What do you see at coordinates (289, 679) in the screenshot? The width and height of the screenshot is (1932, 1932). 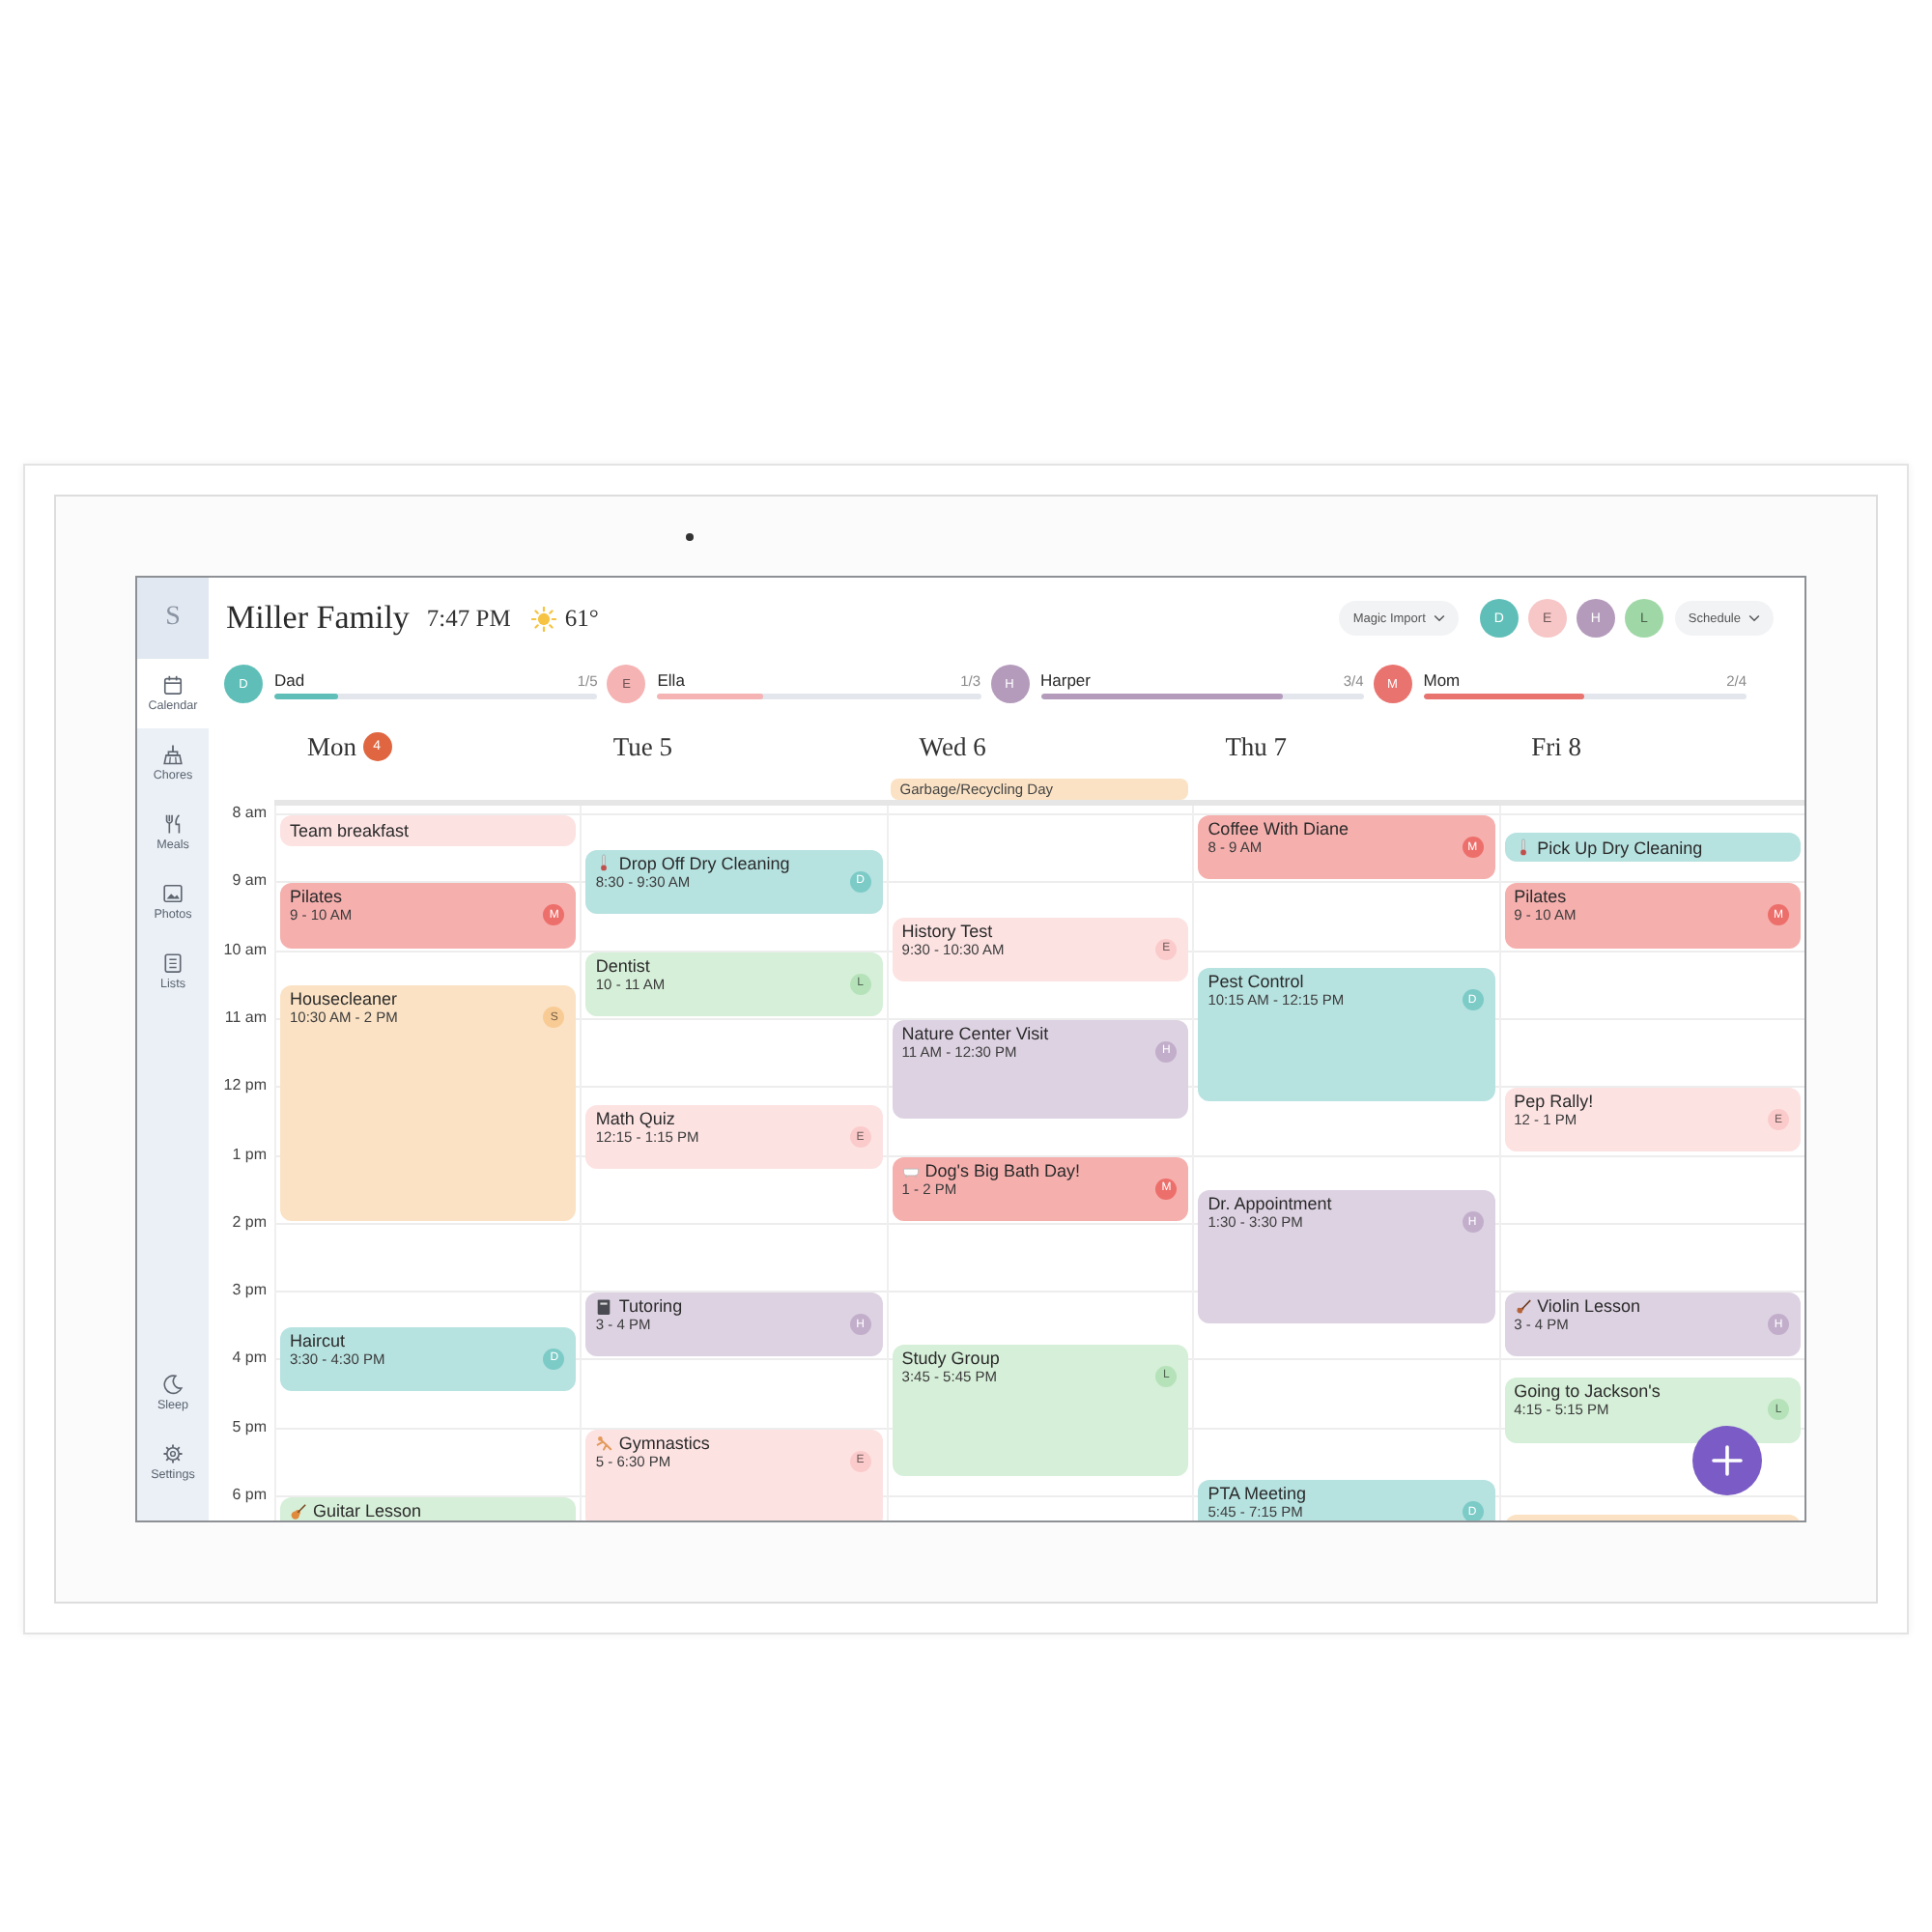 I see `member-name: Dad` at bounding box center [289, 679].